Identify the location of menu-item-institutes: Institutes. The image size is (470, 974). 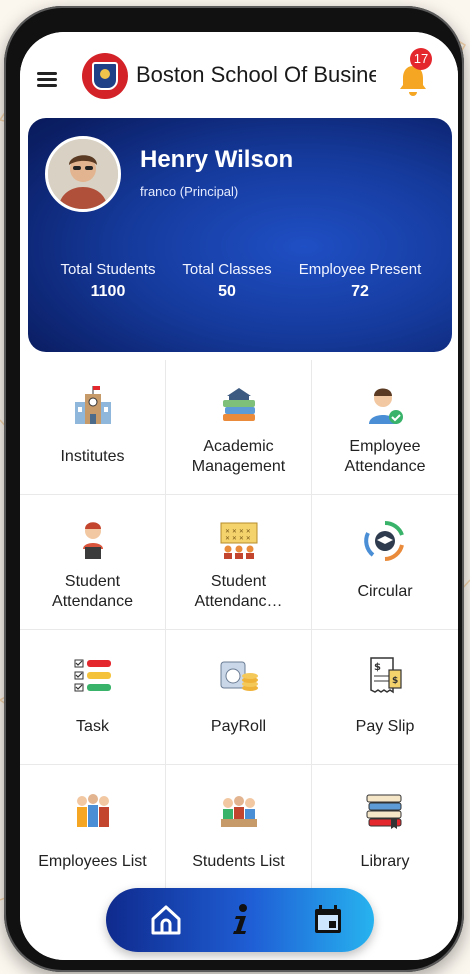
(93, 427).